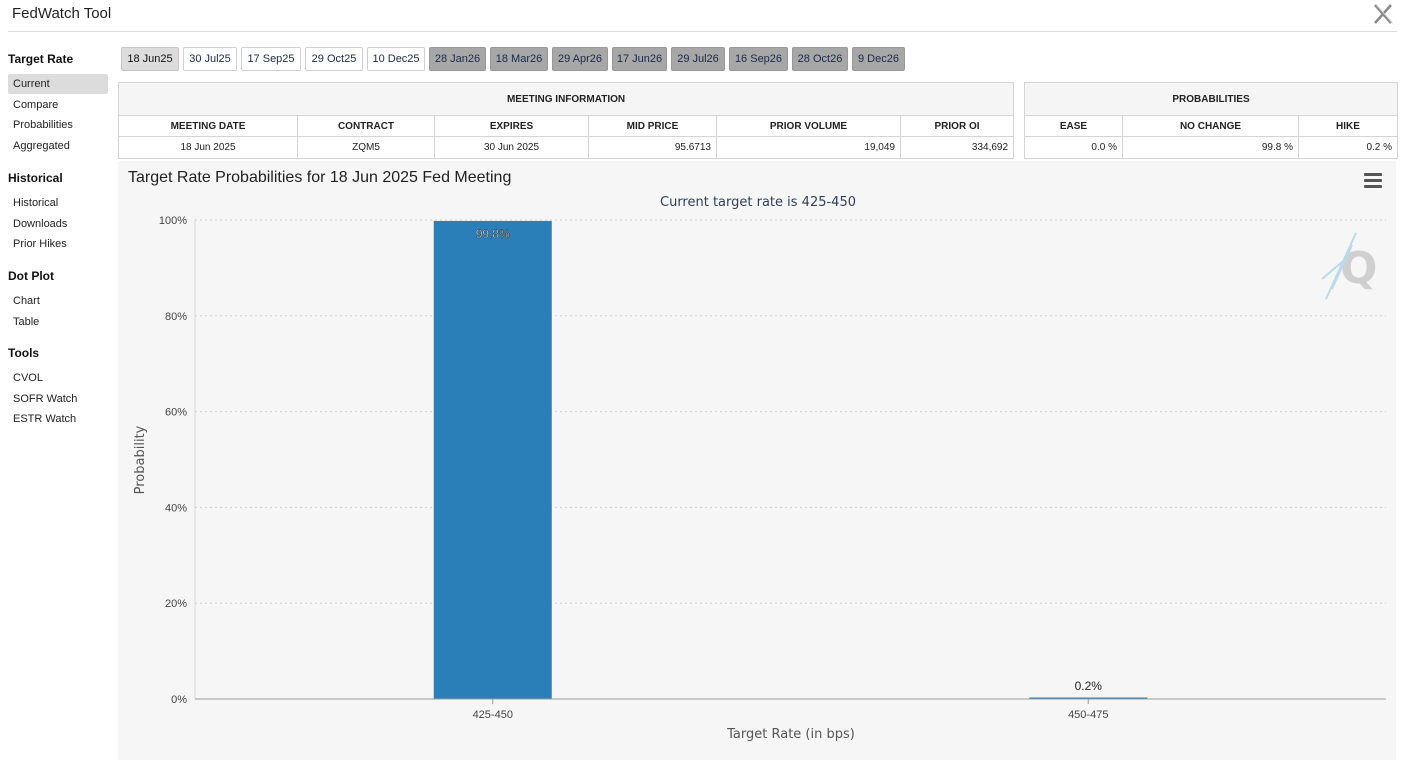 The height and width of the screenshot is (762, 1407). I want to click on sidebar-heading-dot-plot: Dot Plot, so click(31, 276).